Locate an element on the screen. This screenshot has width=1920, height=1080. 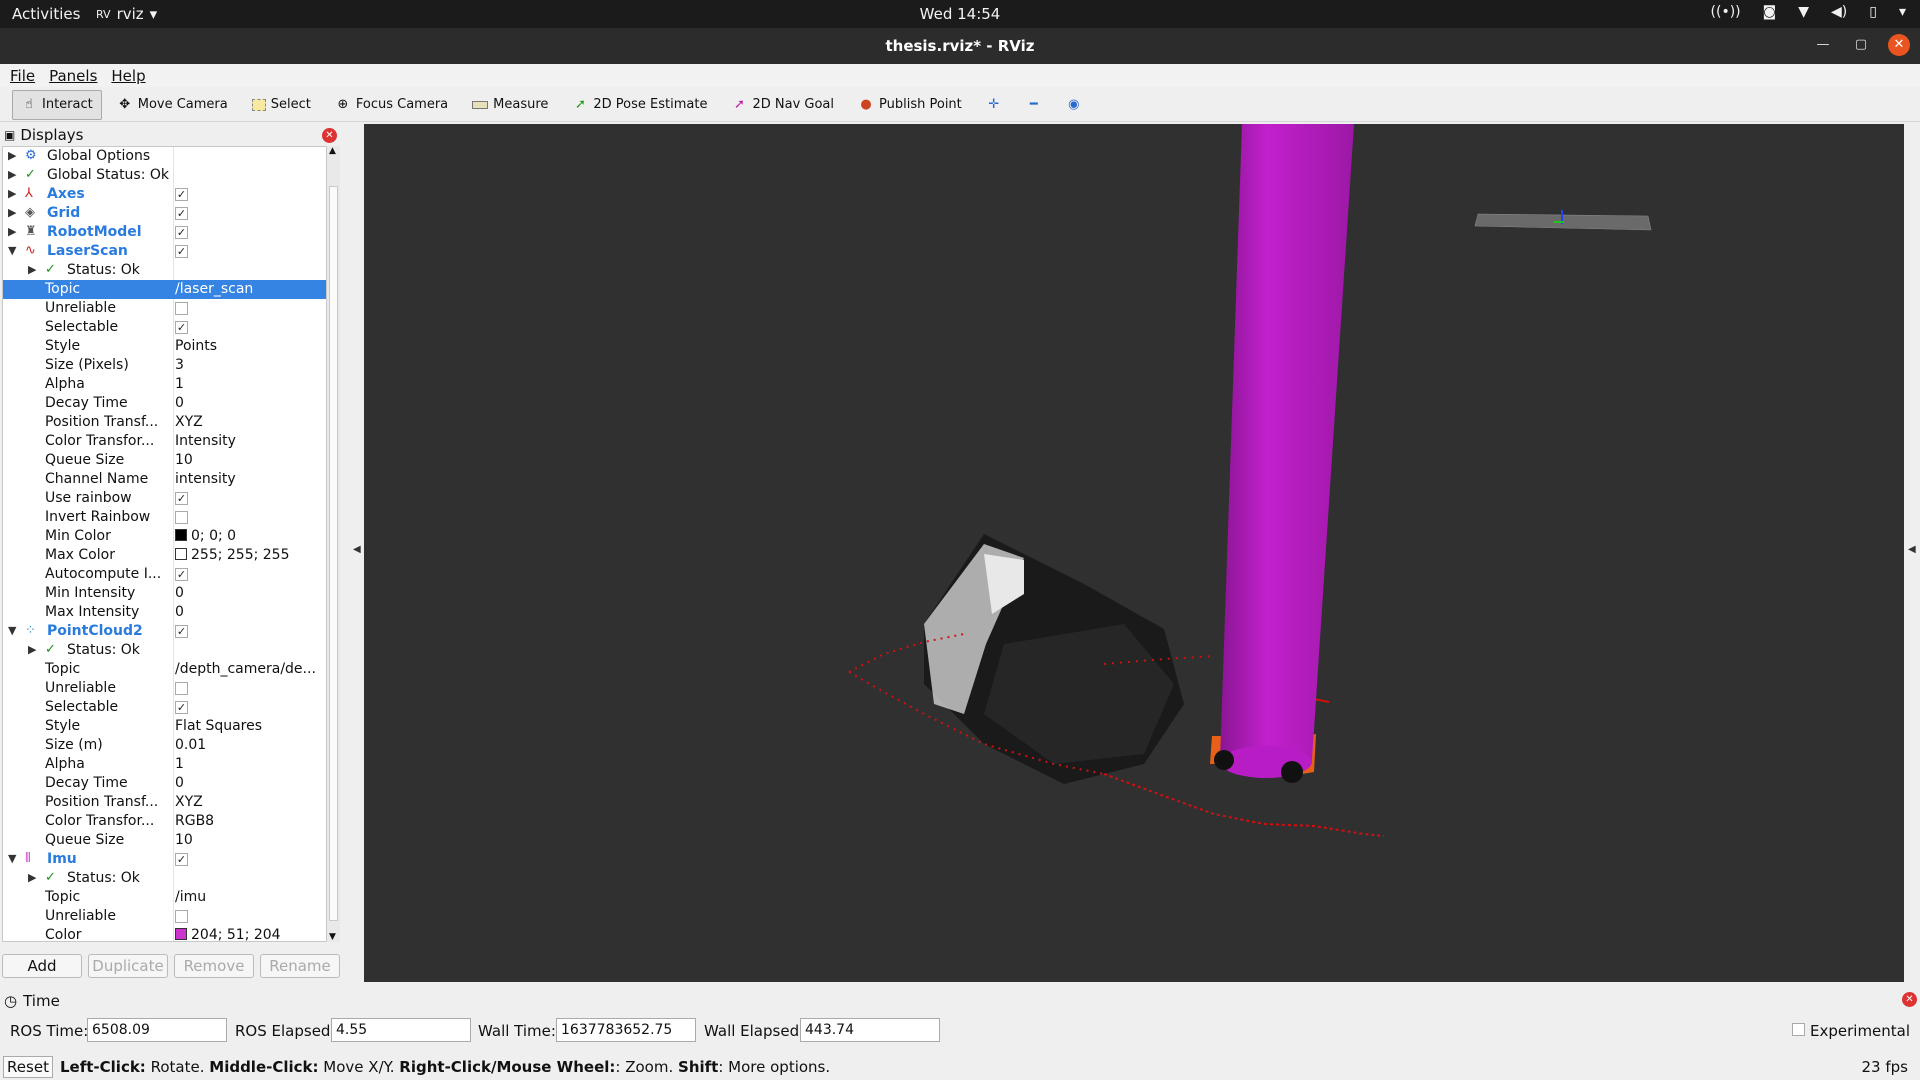
row-value: XYZ is located at coordinates (189, 802).